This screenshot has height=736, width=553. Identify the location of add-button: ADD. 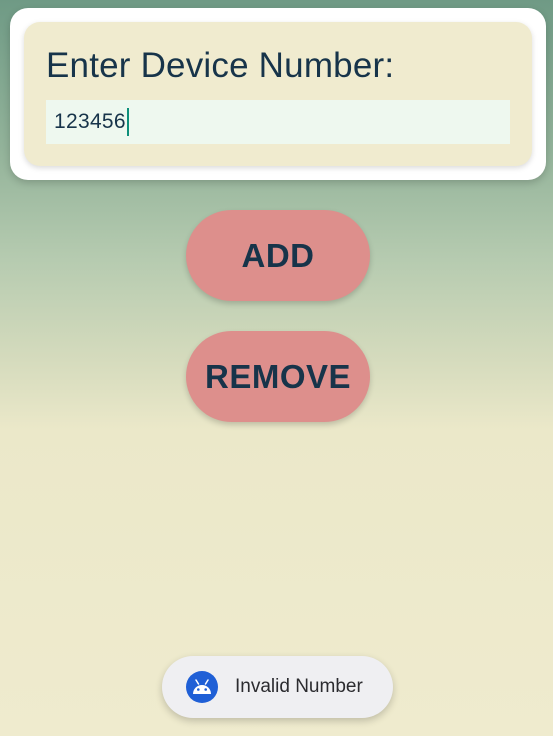
(278, 255).